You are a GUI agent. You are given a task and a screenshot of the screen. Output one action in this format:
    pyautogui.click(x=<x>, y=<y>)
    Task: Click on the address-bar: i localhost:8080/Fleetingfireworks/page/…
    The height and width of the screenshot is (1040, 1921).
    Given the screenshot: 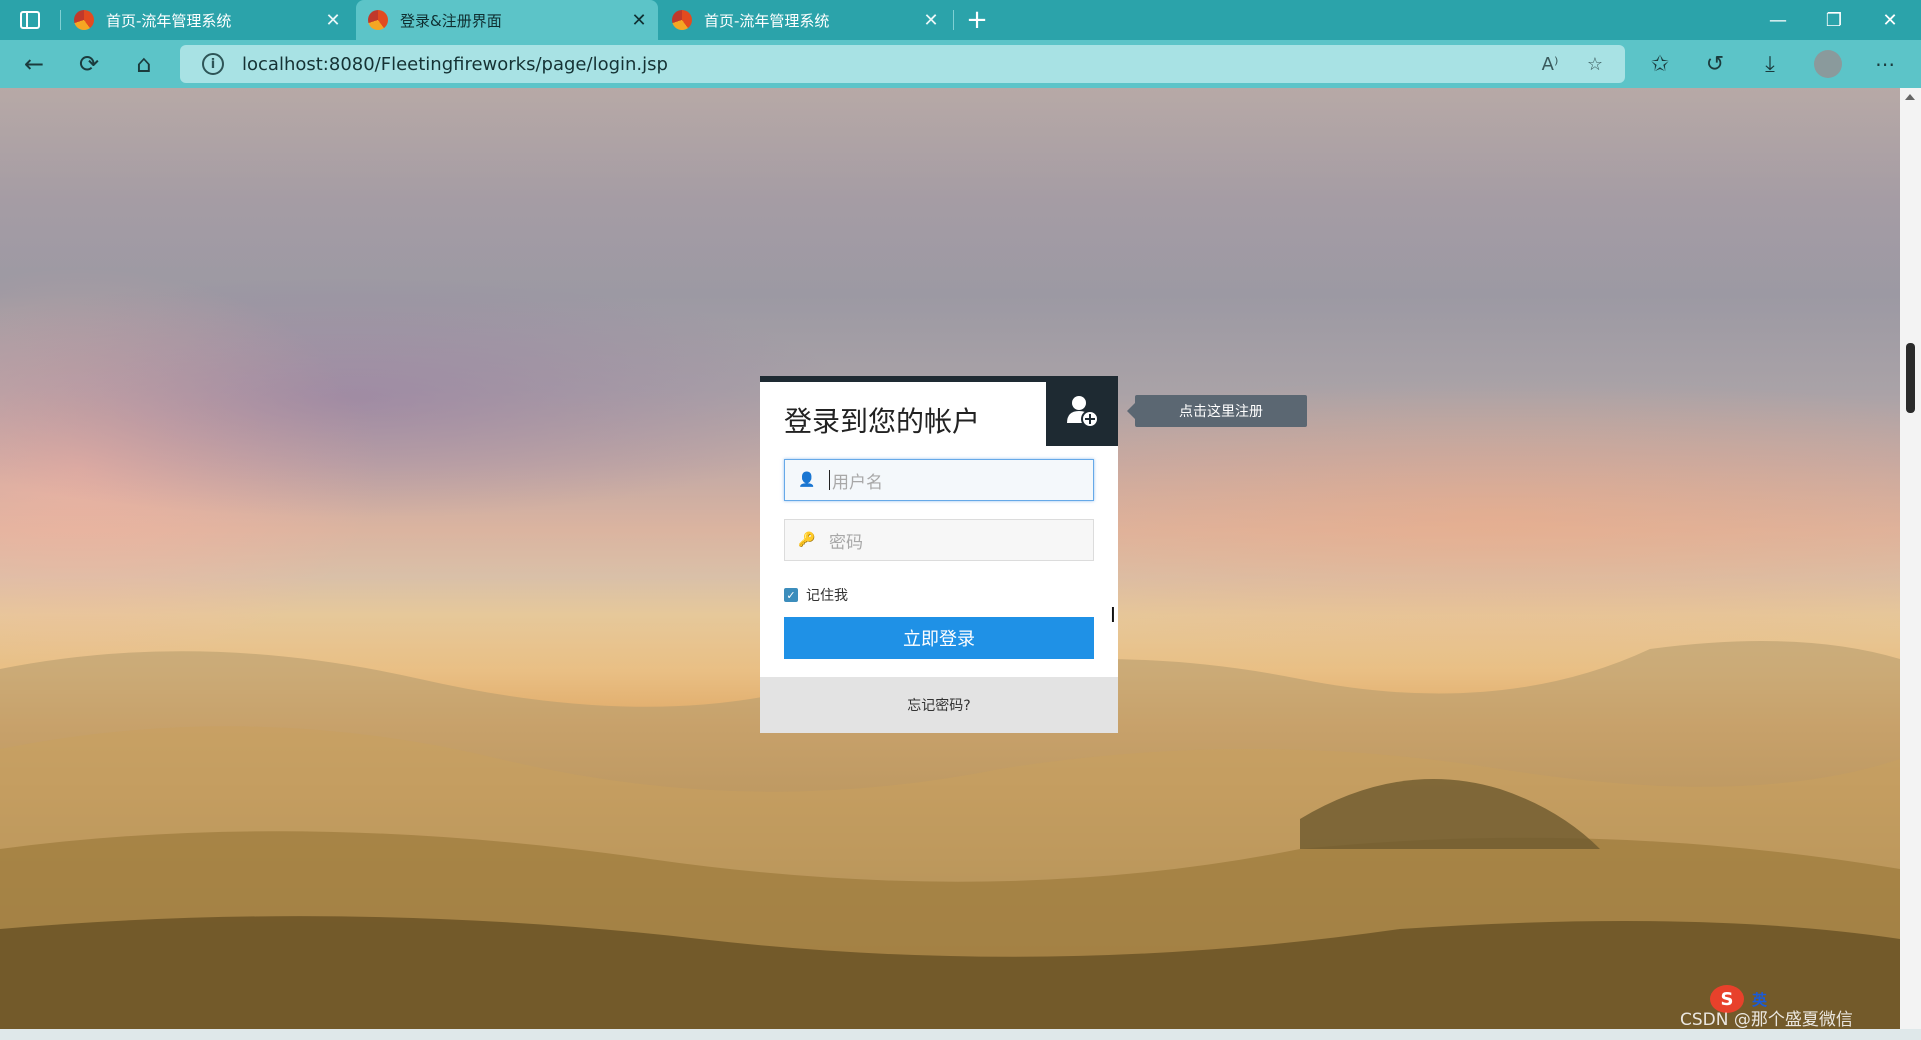 What is the action you would take?
    pyautogui.click(x=902, y=64)
    